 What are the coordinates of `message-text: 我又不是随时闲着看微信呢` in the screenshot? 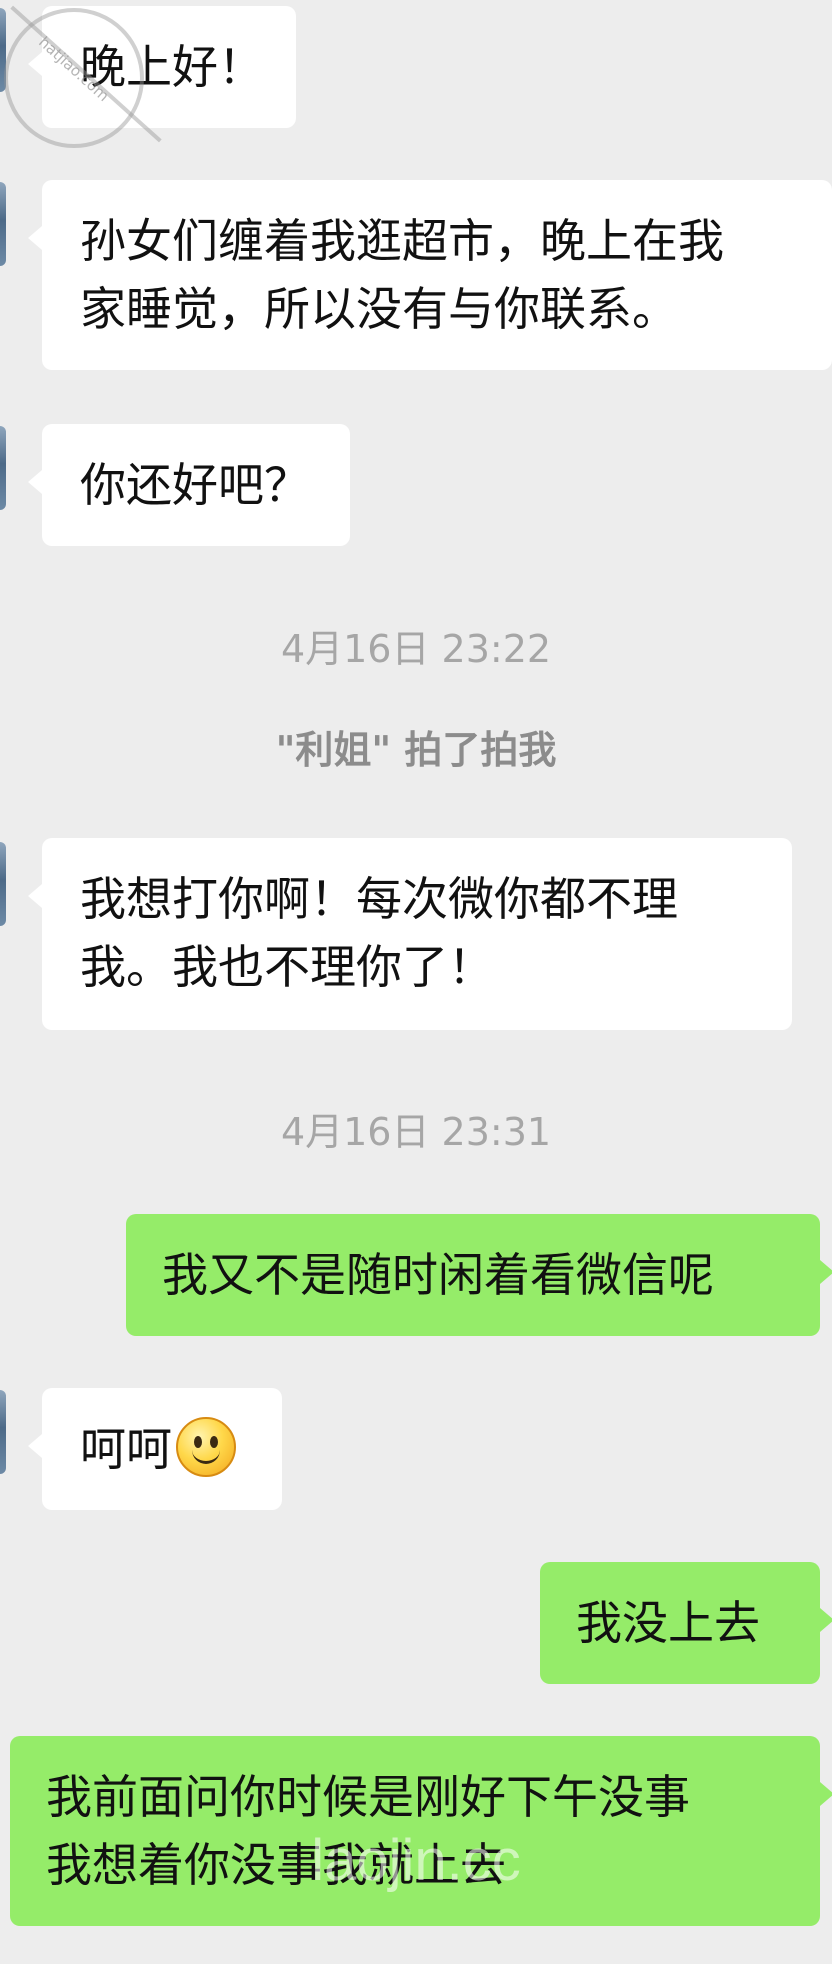 It's located at (438, 1275).